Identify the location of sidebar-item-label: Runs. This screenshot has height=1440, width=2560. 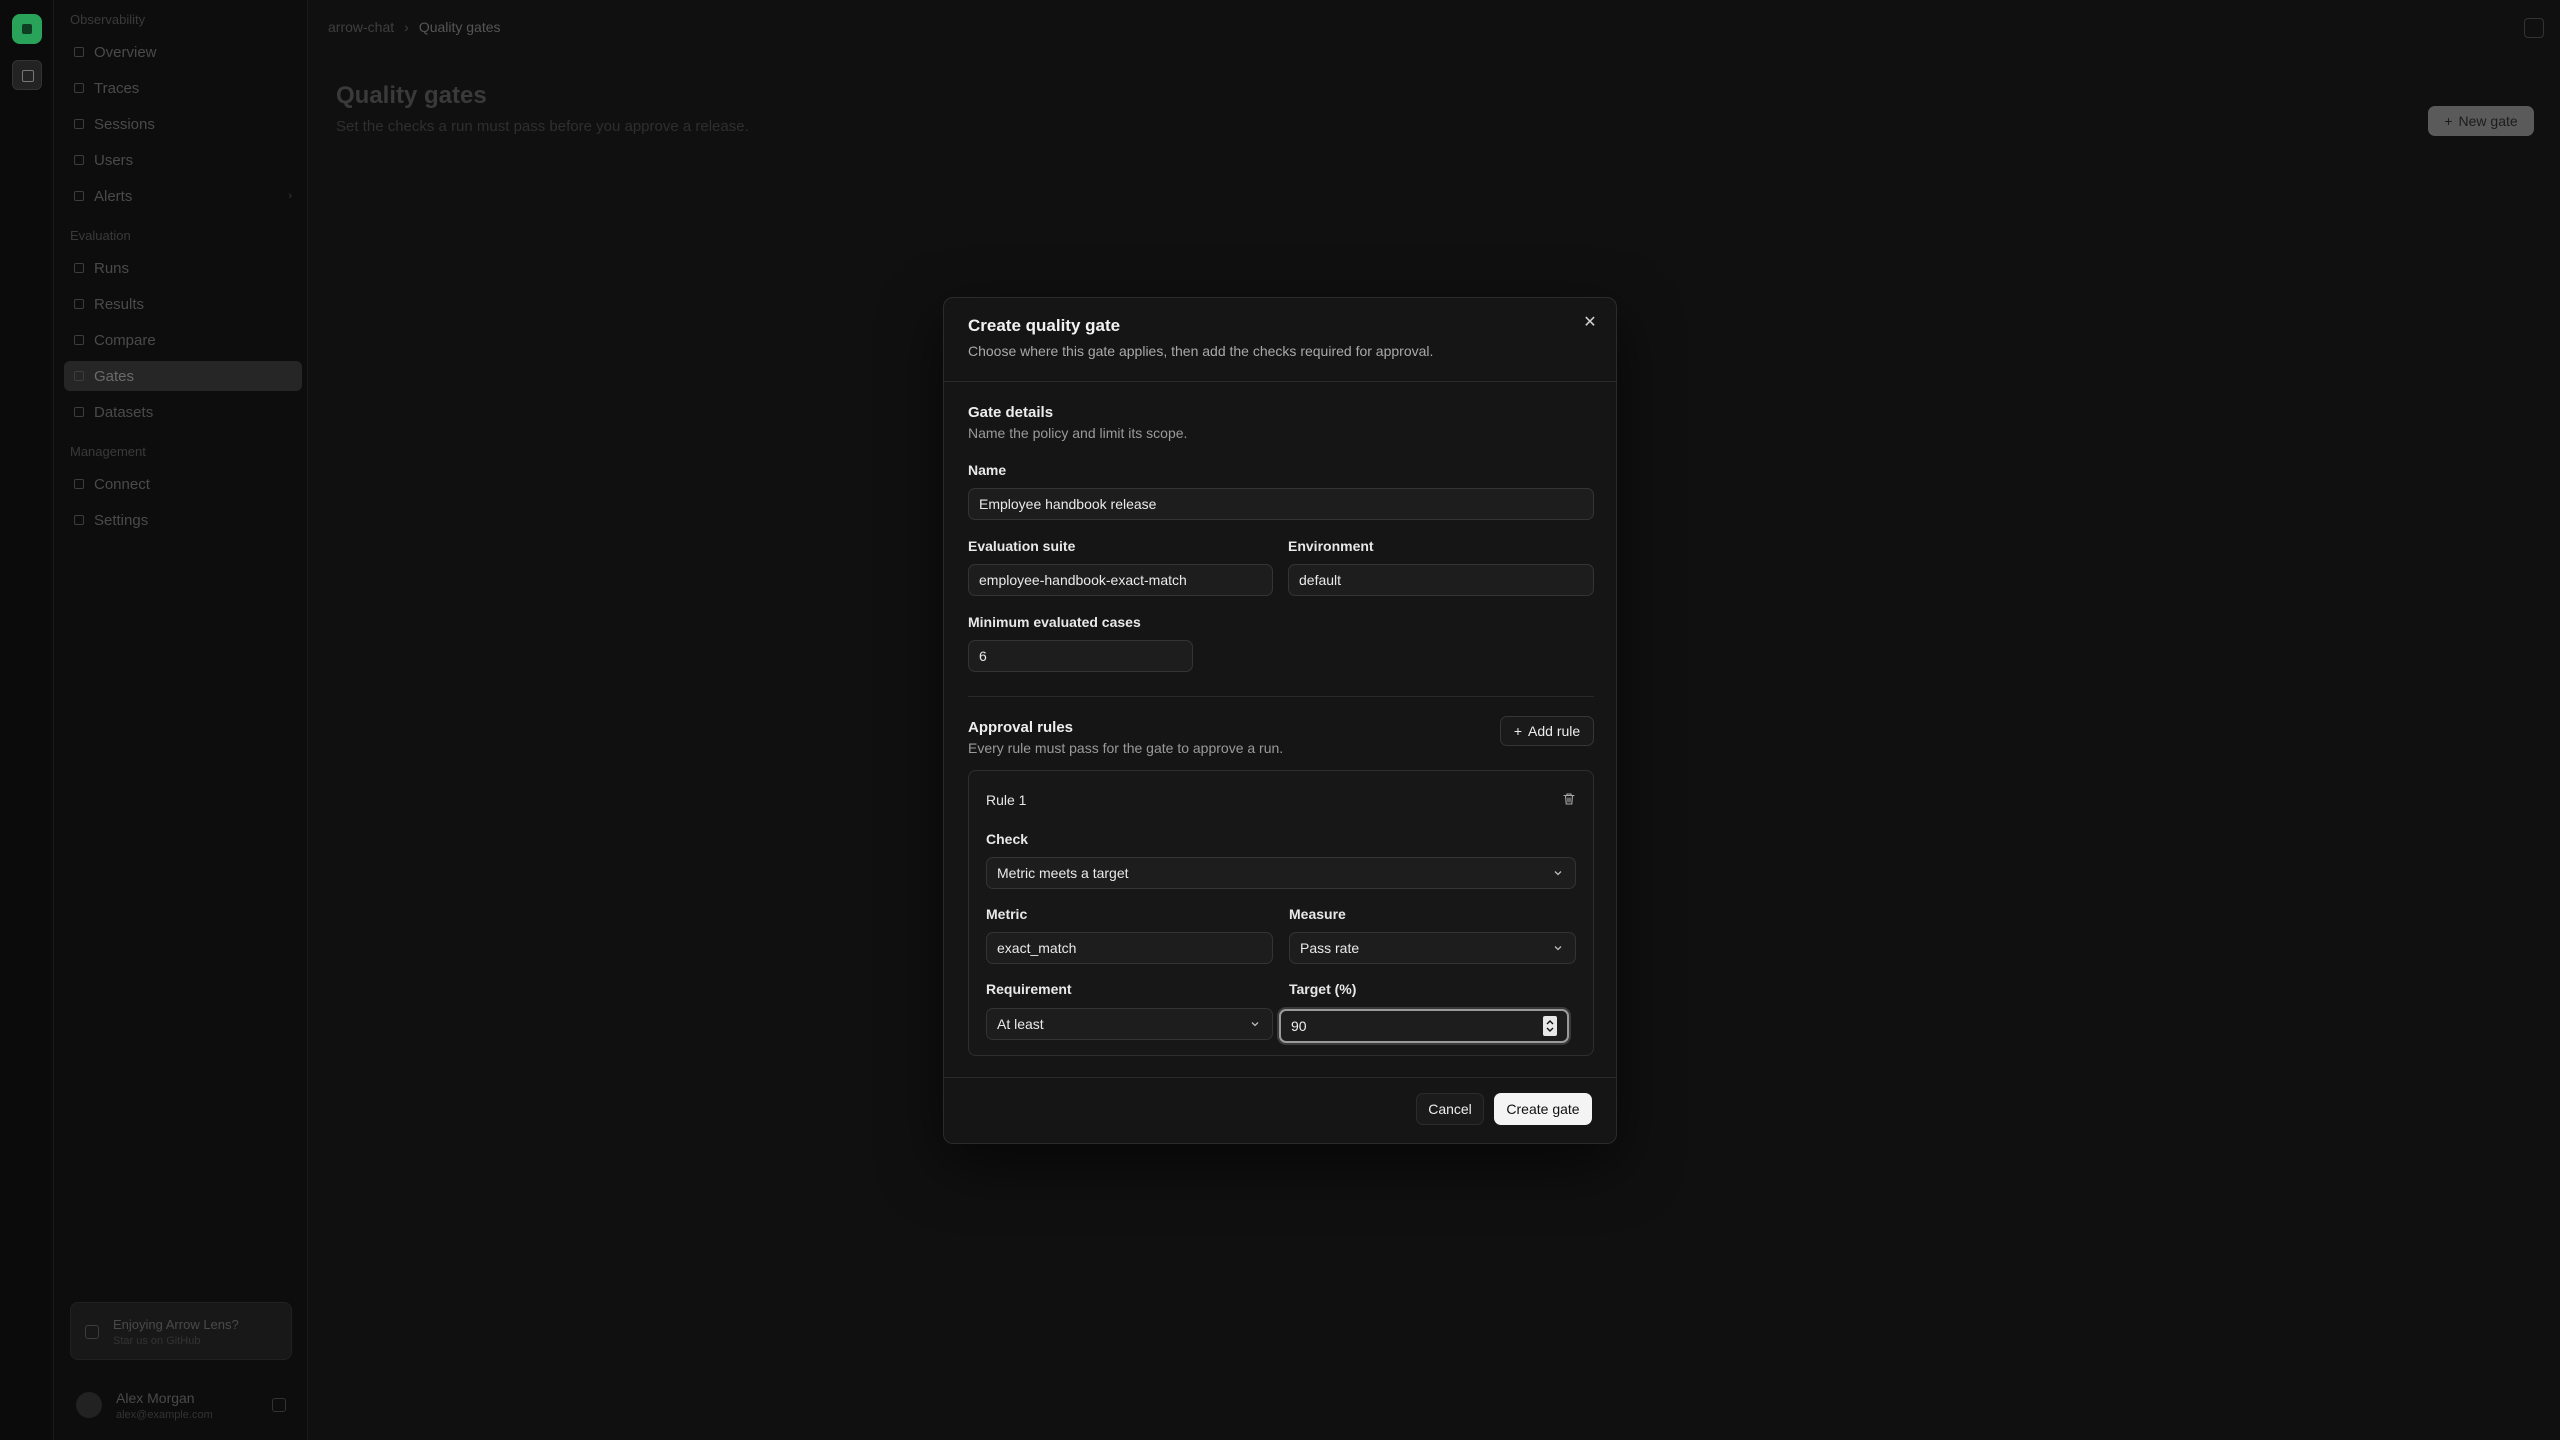
(112, 268).